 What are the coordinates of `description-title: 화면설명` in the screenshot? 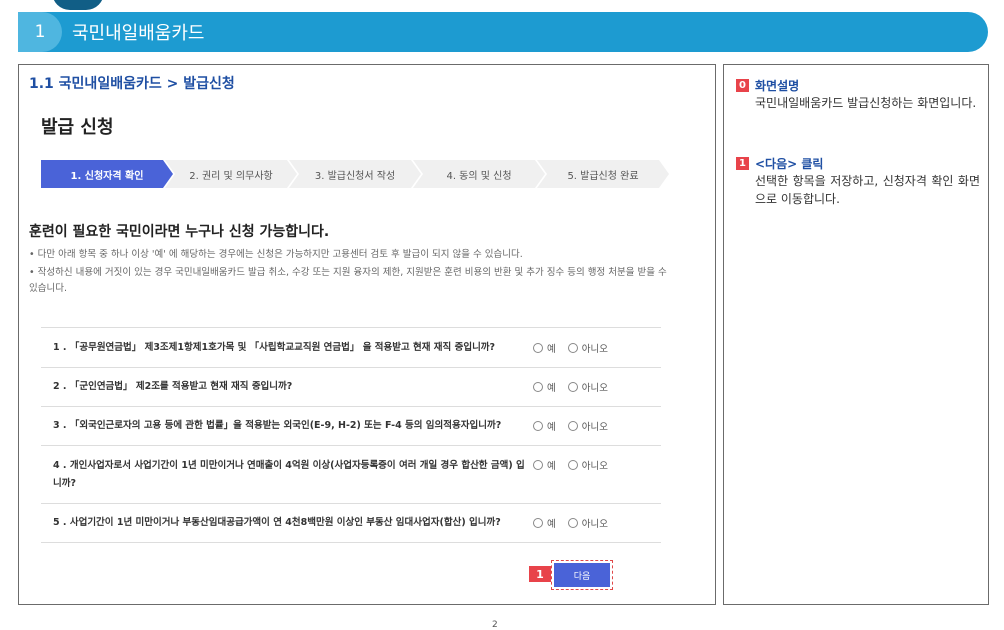 It's located at (777, 86).